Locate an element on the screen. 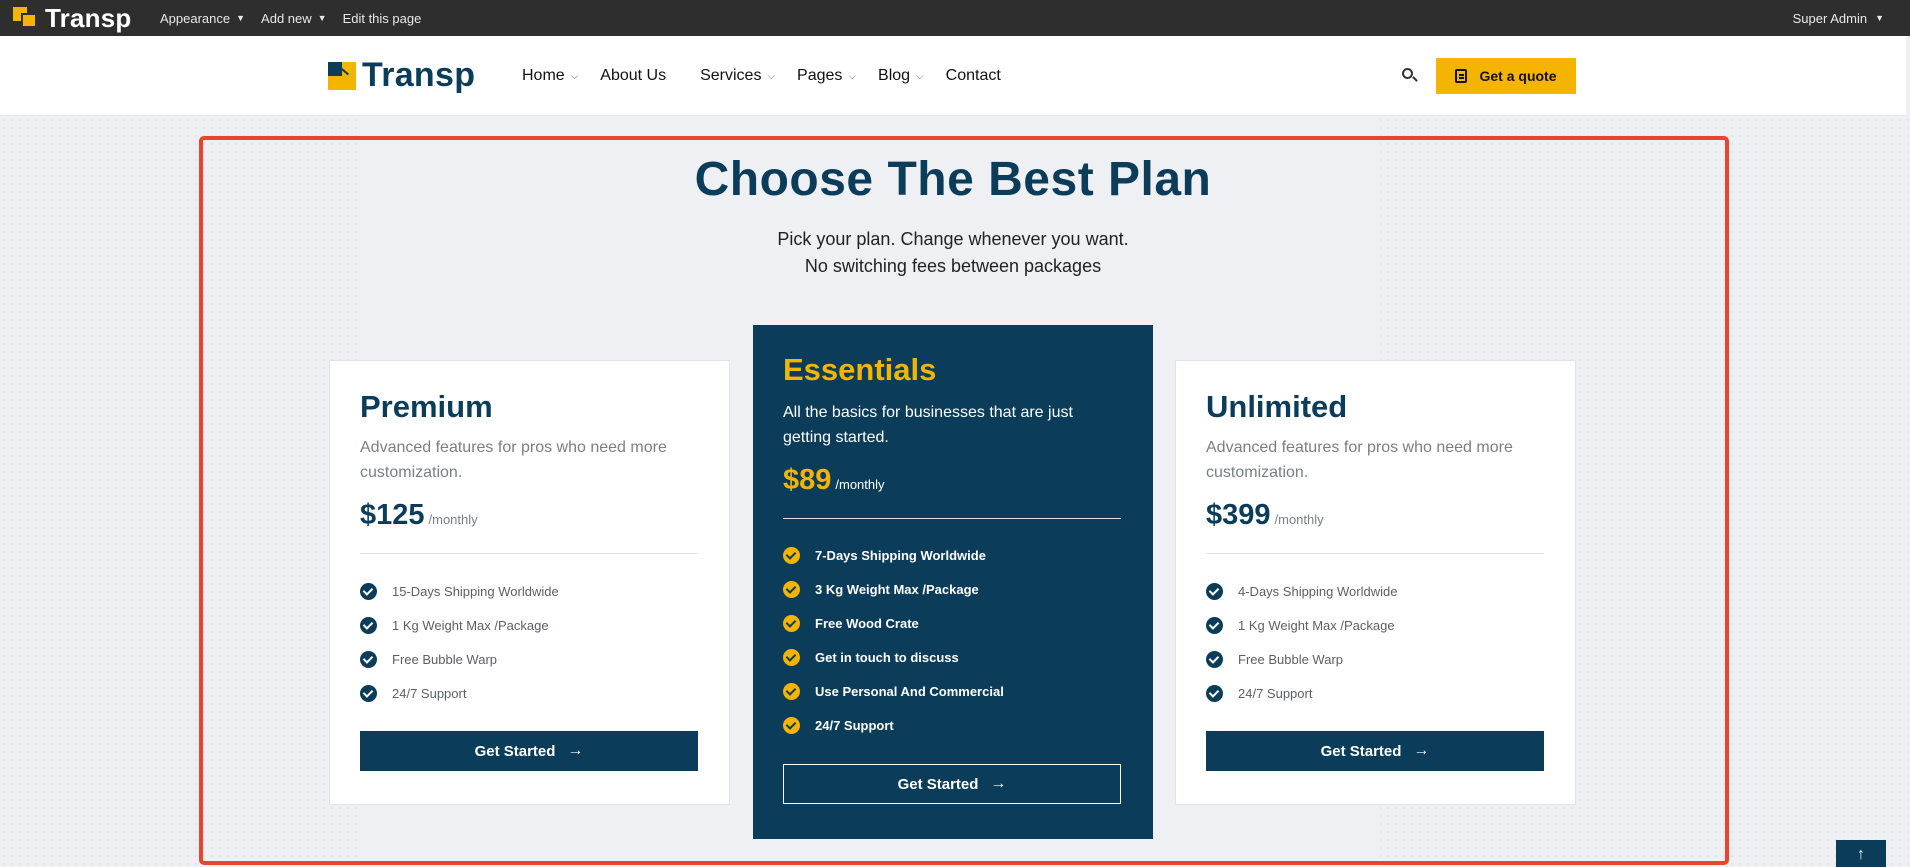 The width and height of the screenshot is (1910, 867). nav-label: Blog is located at coordinates (894, 75).